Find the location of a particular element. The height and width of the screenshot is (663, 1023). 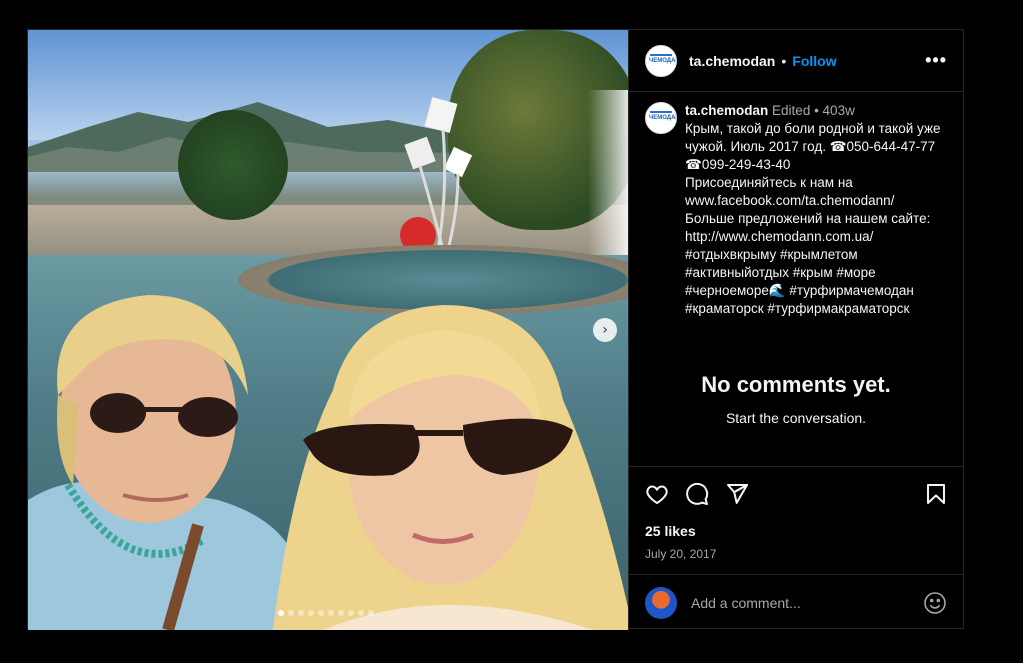

more-options-icon: ••• is located at coordinates (936, 60).